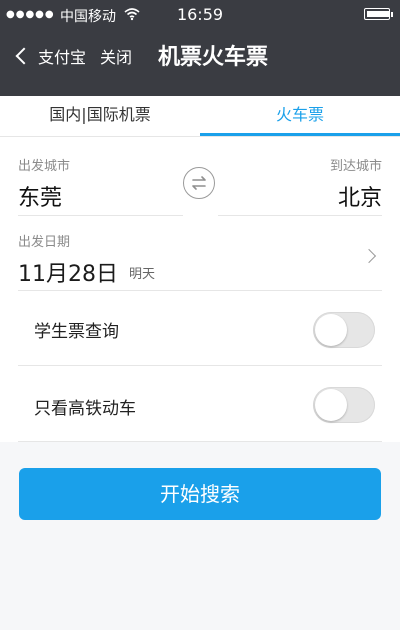  Describe the element at coordinates (44, 166) in the screenshot. I see `departure-city-label: 出发城市` at that location.